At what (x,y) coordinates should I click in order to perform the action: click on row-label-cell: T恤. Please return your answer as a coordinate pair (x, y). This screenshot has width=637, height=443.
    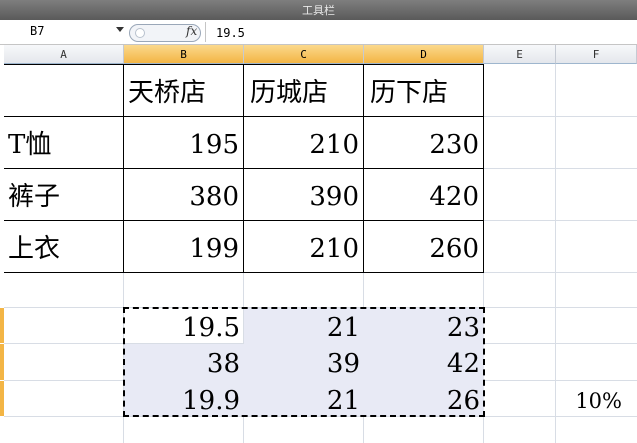
    Looking at the image, I should click on (64, 142).